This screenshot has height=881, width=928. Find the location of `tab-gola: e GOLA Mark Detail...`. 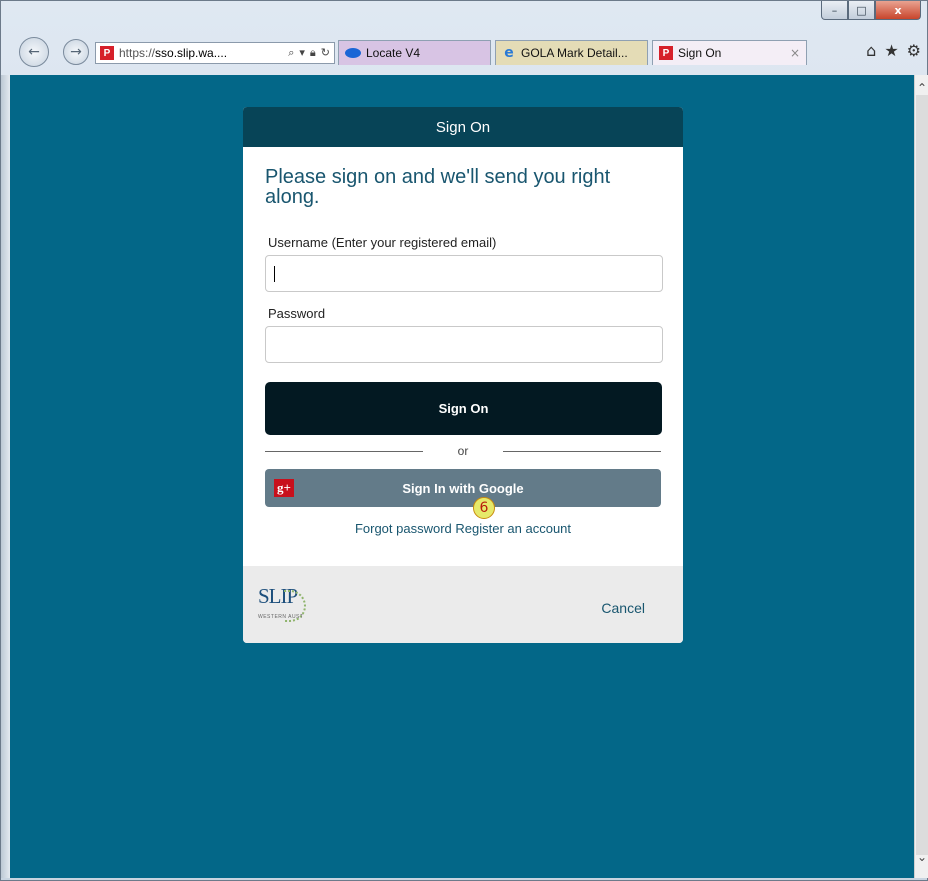

tab-gola: e GOLA Mark Detail... is located at coordinates (571, 52).